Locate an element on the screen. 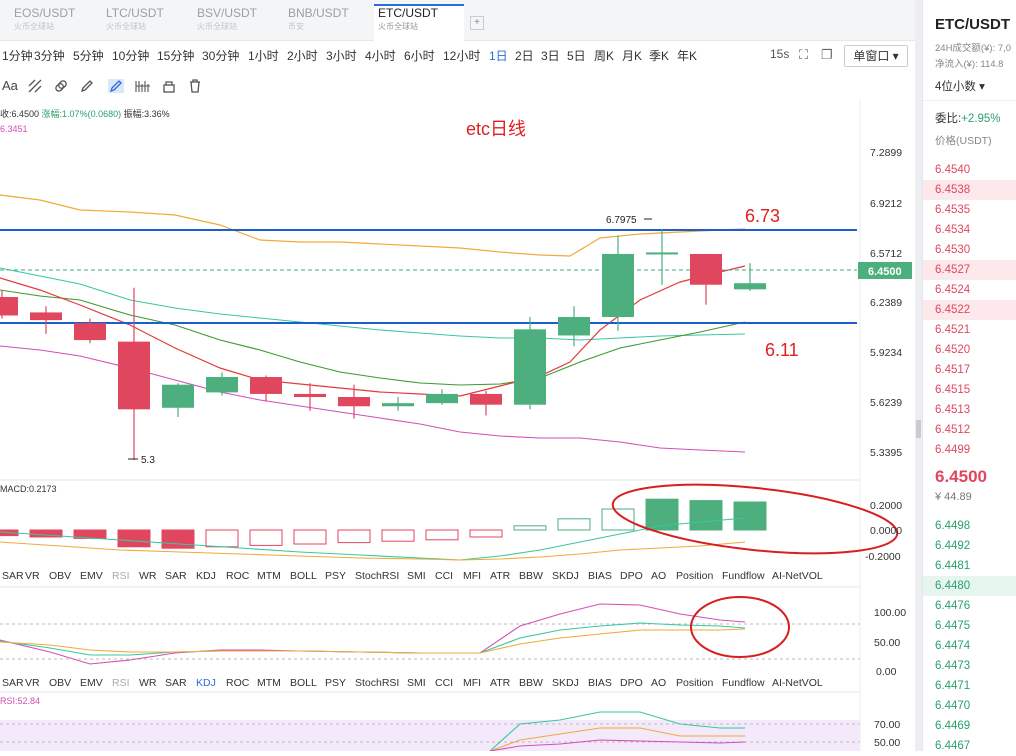  tab-bsv-usdt: BSV/USDT 火币全球站 is located at coordinates (227, 21).